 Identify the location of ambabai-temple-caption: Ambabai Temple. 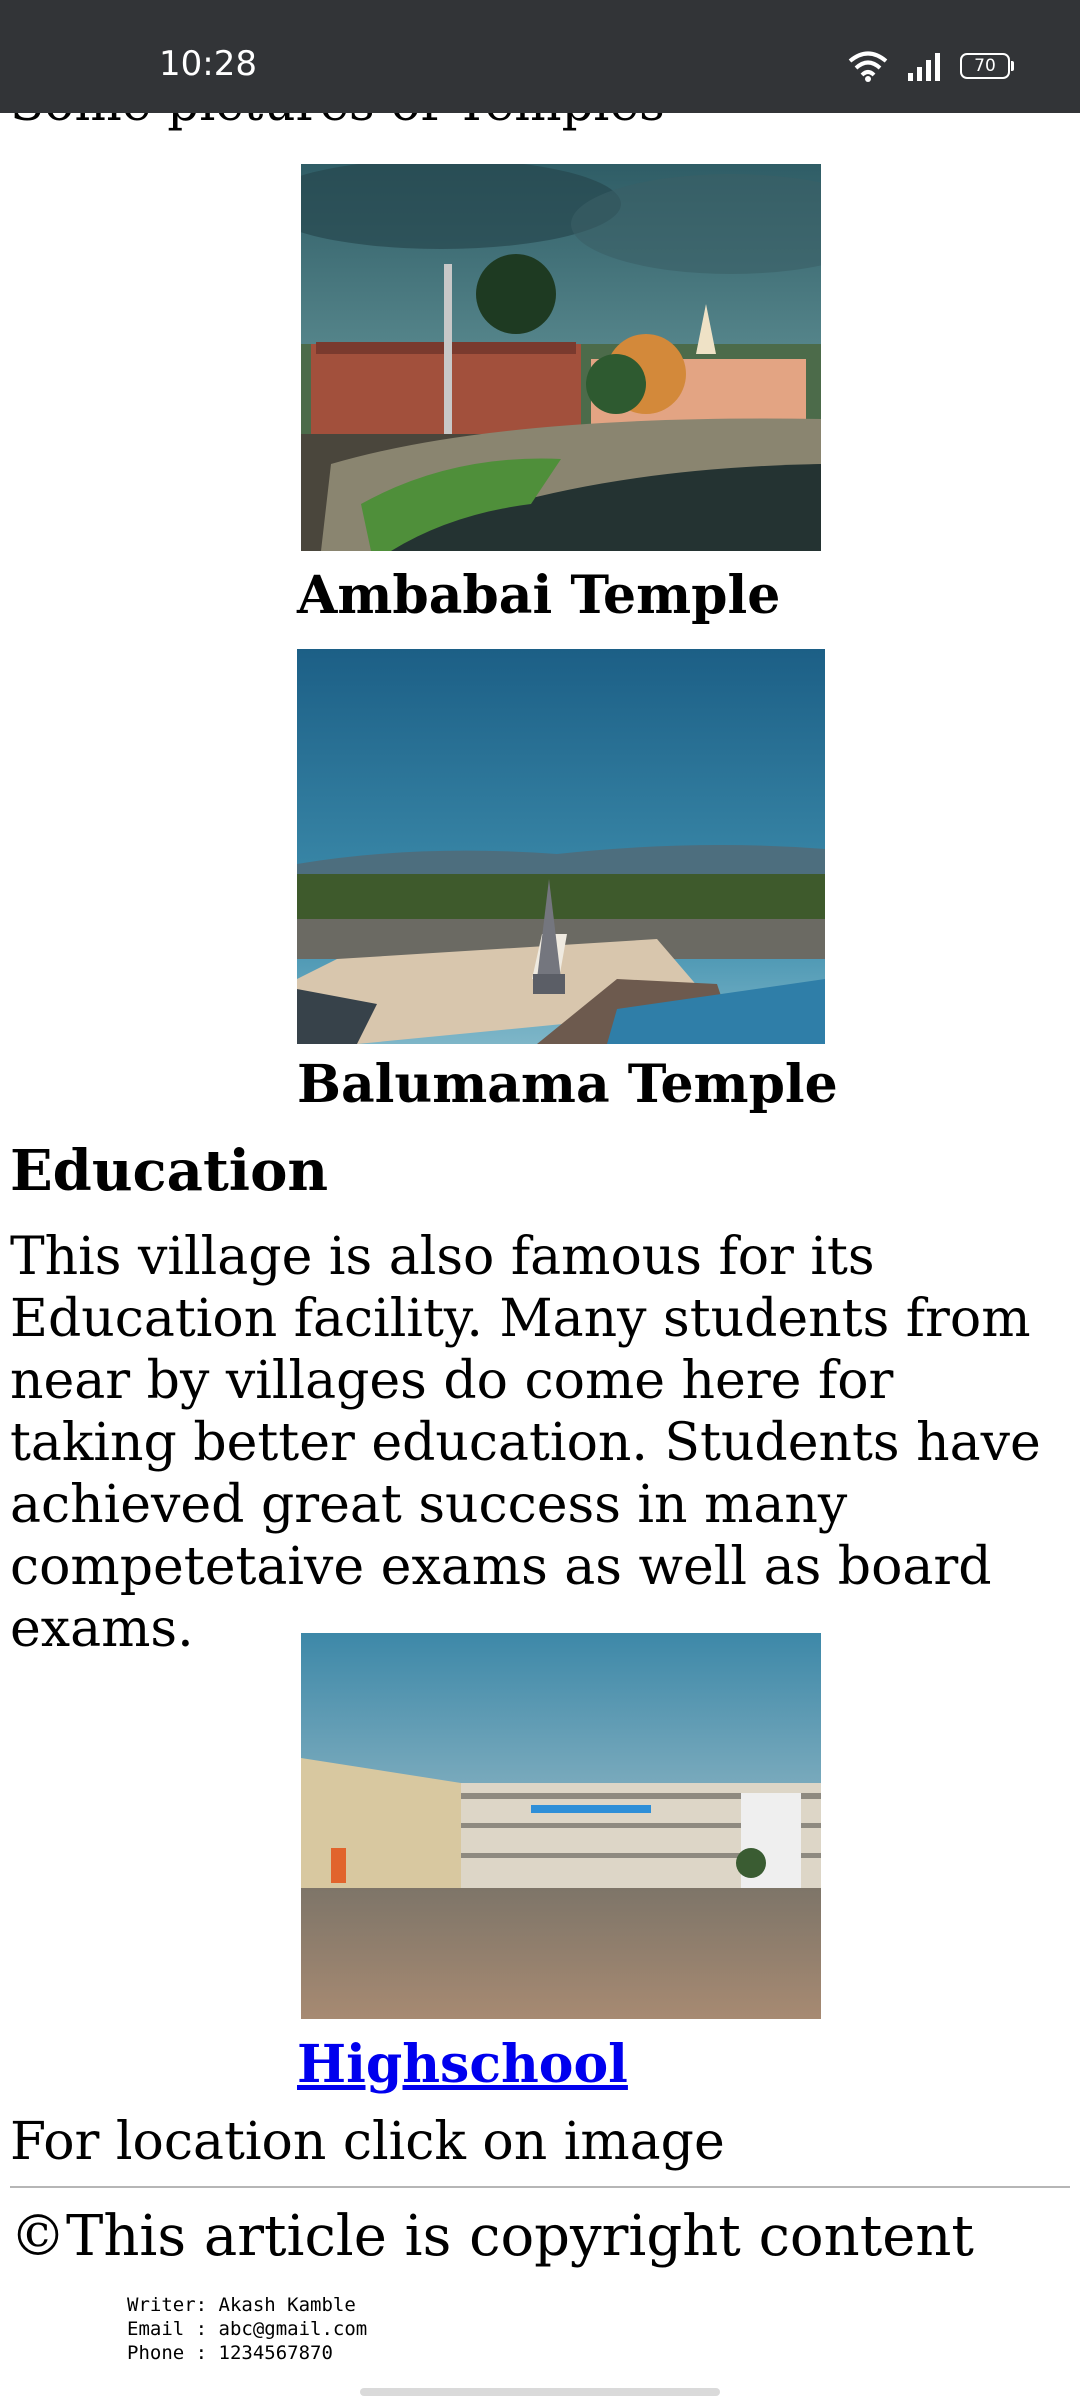
(539, 595).